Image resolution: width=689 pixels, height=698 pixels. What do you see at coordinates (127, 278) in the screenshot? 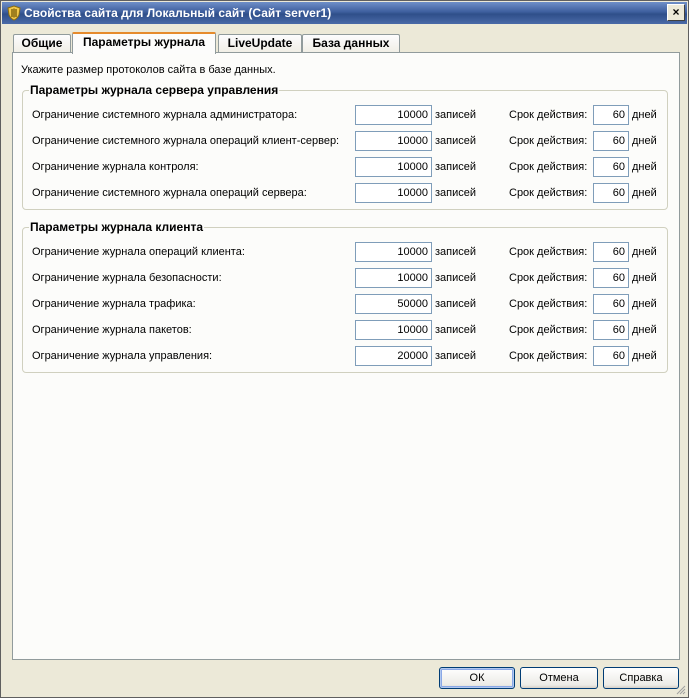
I see `row-label: Ограничение журнала безопасности:` at bounding box center [127, 278].